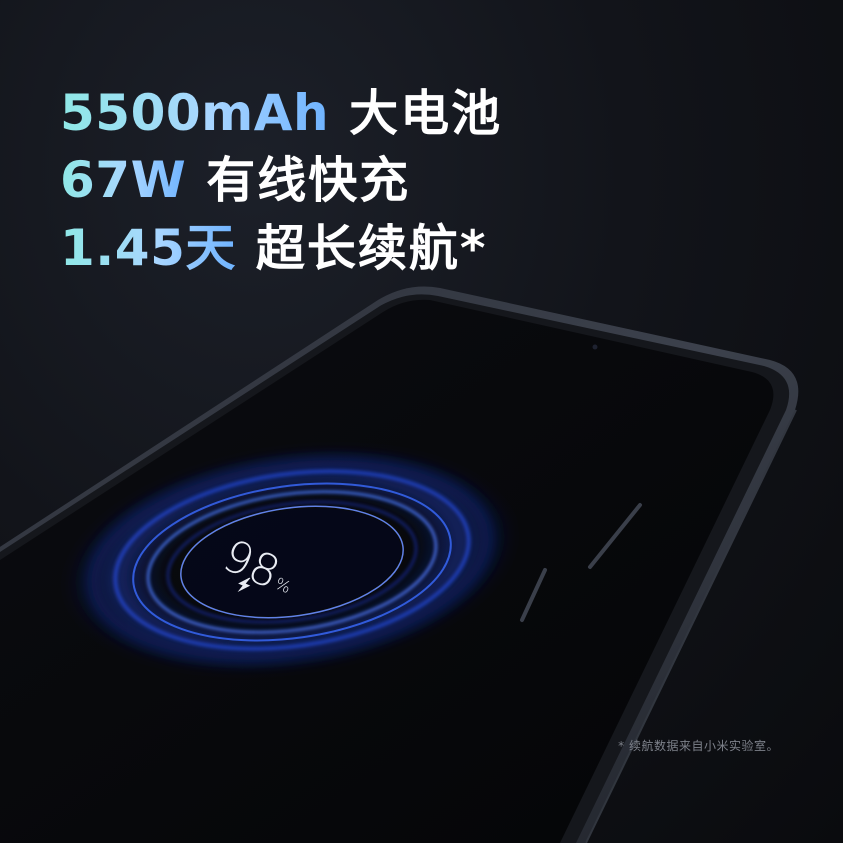 This screenshot has width=843, height=843. I want to click on headline-line-charging: 67W 有线快充, so click(281, 175).